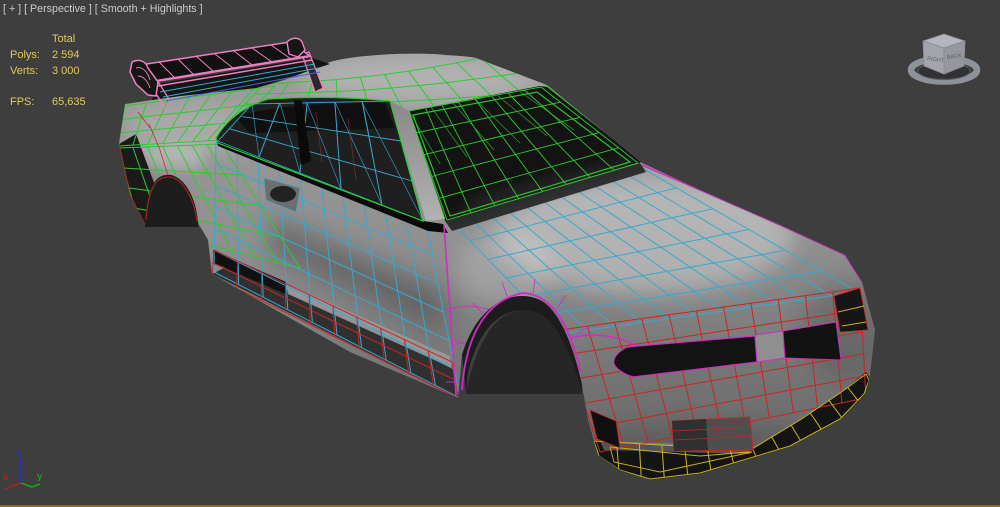 This screenshot has height=507, width=1000. I want to click on svg-text: FPS:, so click(22, 102).